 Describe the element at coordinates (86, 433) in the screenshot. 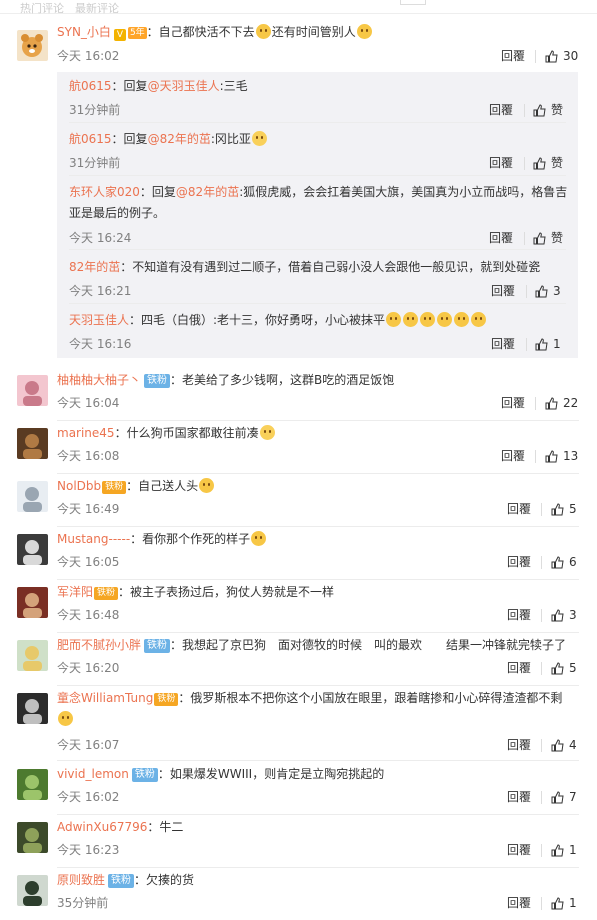

I see `username: marine45` at that location.